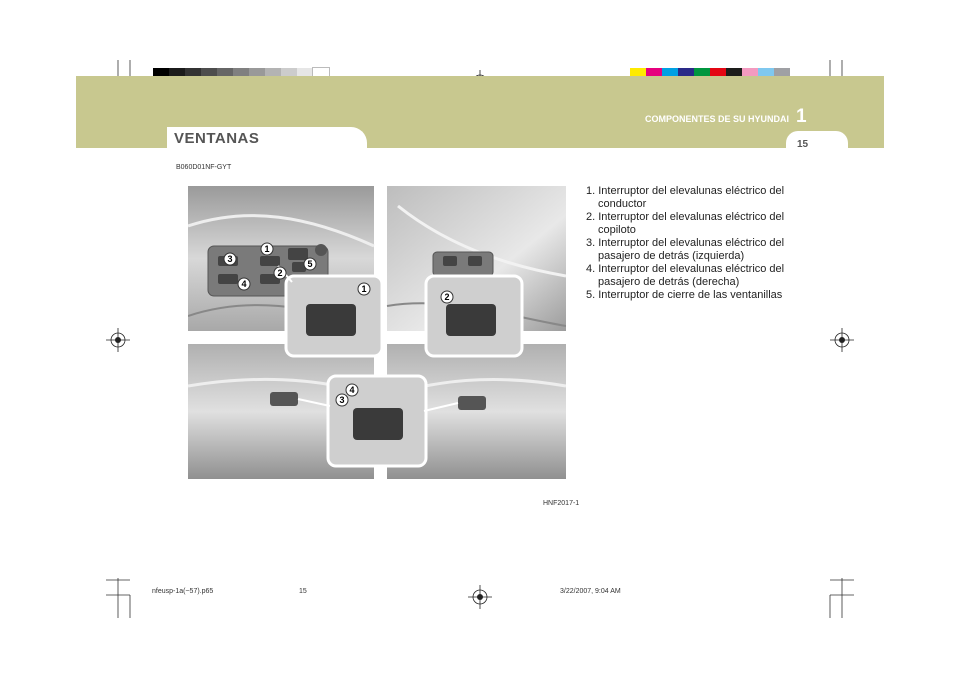  Describe the element at coordinates (590, 591) in the screenshot. I see `footer-datetime: 3/22/2007, 9:04 AM` at that location.